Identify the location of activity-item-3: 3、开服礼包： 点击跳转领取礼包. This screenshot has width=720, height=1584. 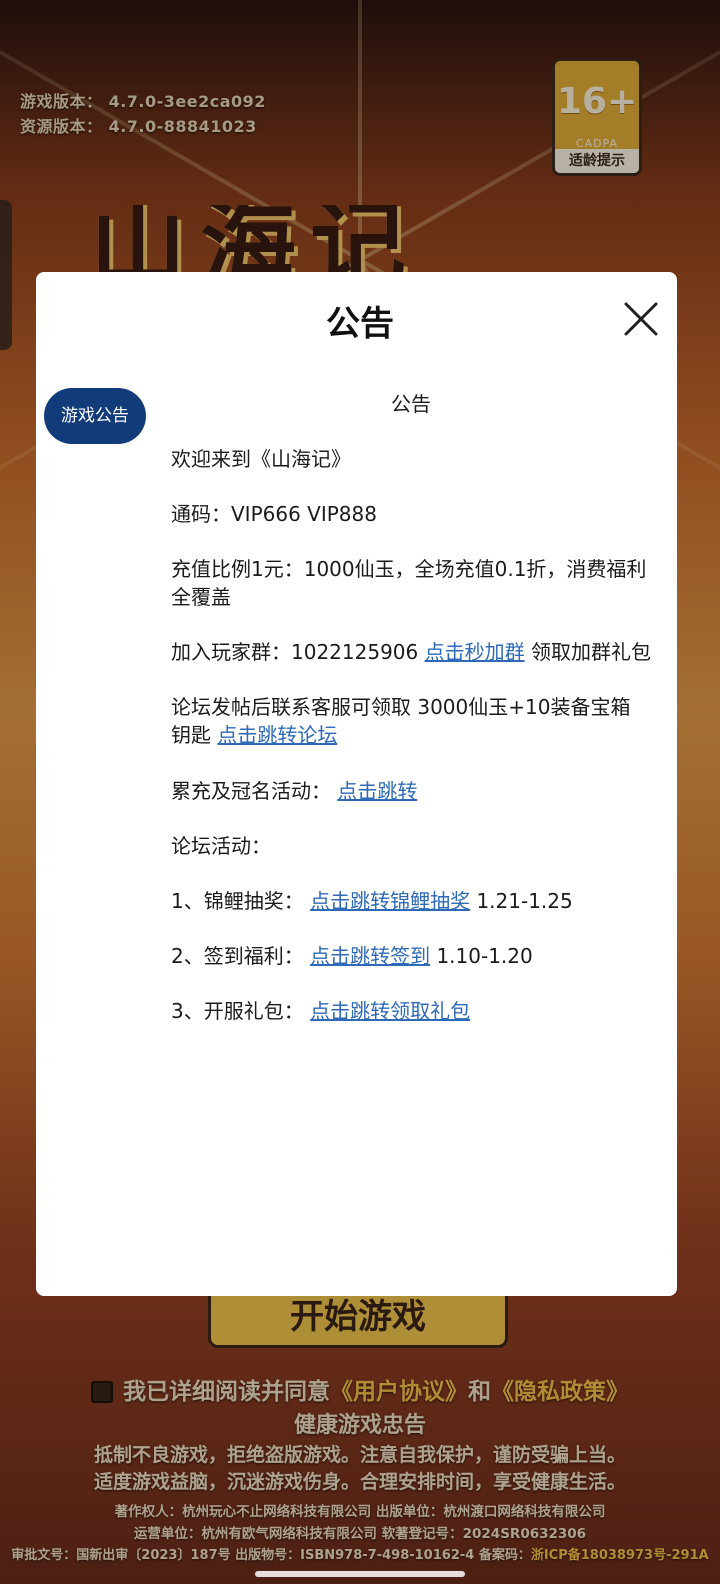
(320, 1011).